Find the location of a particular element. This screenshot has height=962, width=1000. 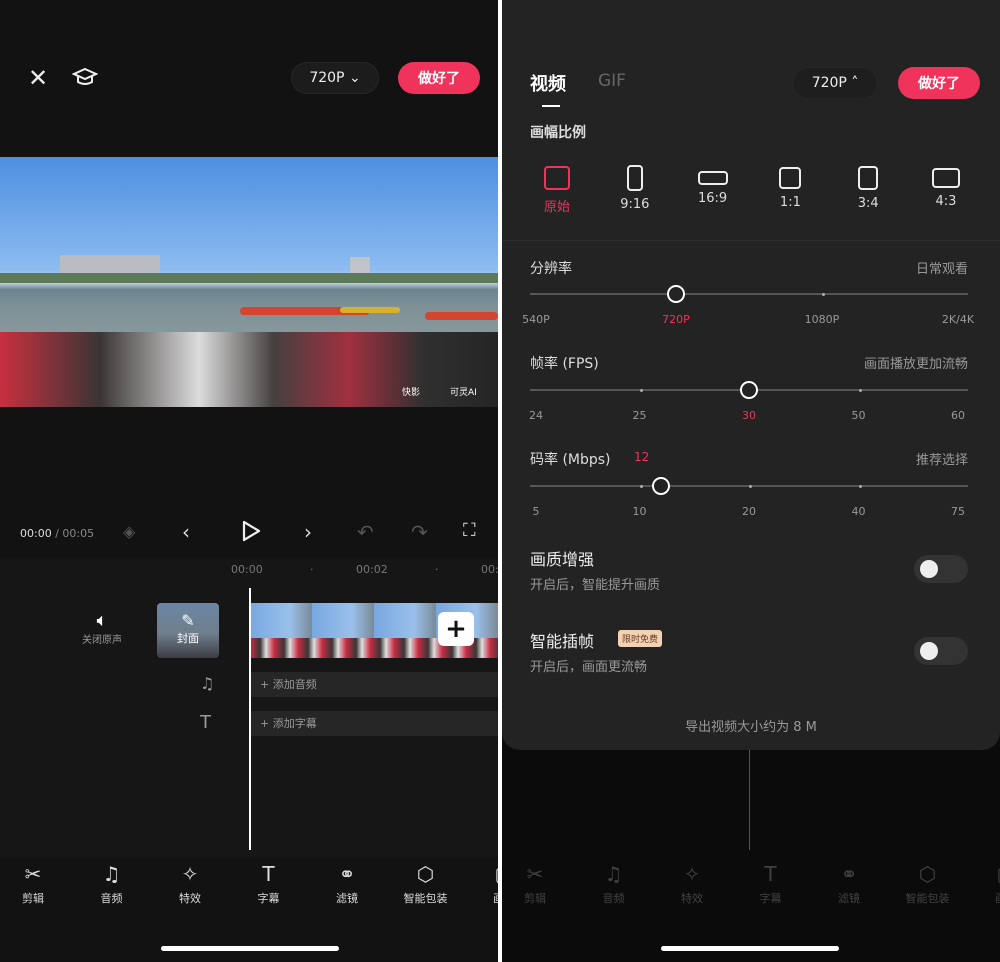

filter-icon: ⚭ is located at coordinates (849, 874).